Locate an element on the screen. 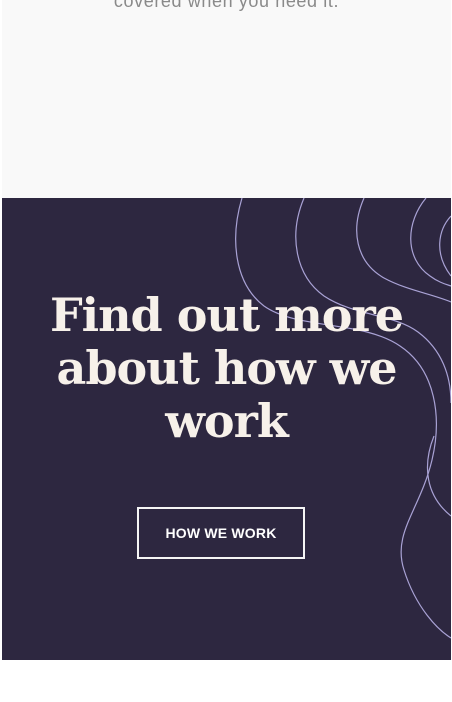 Image resolution: width=452 pixels, height=702 pixels. how-we-work-button-label: HOW WE WORK is located at coordinates (221, 533).